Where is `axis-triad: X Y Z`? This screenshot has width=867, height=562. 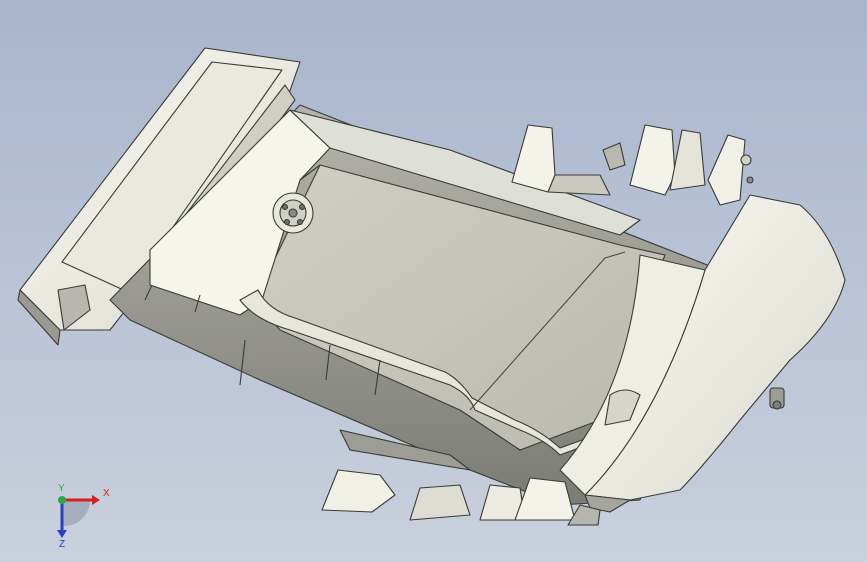
axis-triad: X Y Z is located at coordinates (83, 515).